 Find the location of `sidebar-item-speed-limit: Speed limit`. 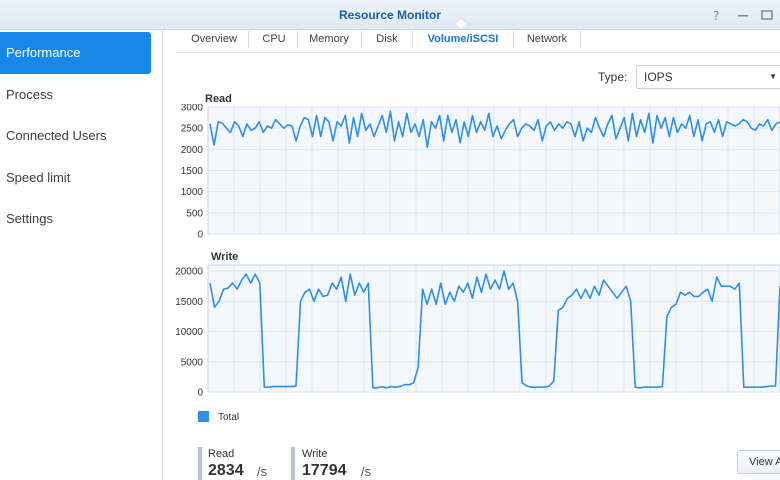

sidebar-item-speed-limit: Speed limit is located at coordinates (75, 178).